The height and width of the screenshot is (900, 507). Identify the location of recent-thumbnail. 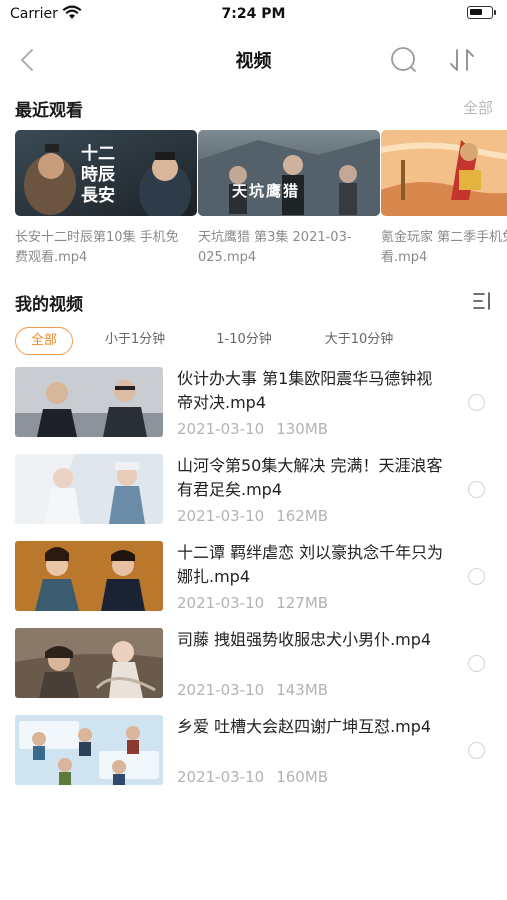
(444, 173).